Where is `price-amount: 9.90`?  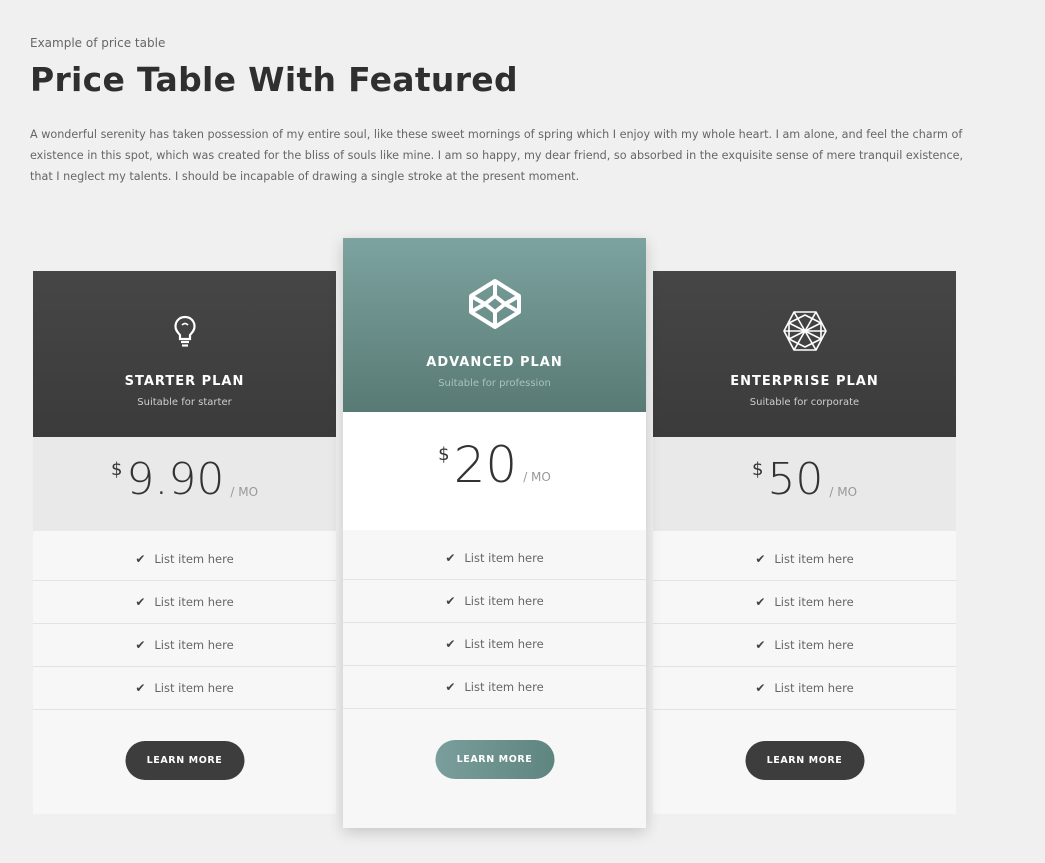 price-amount: 9.90 is located at coordinates (175, 479).